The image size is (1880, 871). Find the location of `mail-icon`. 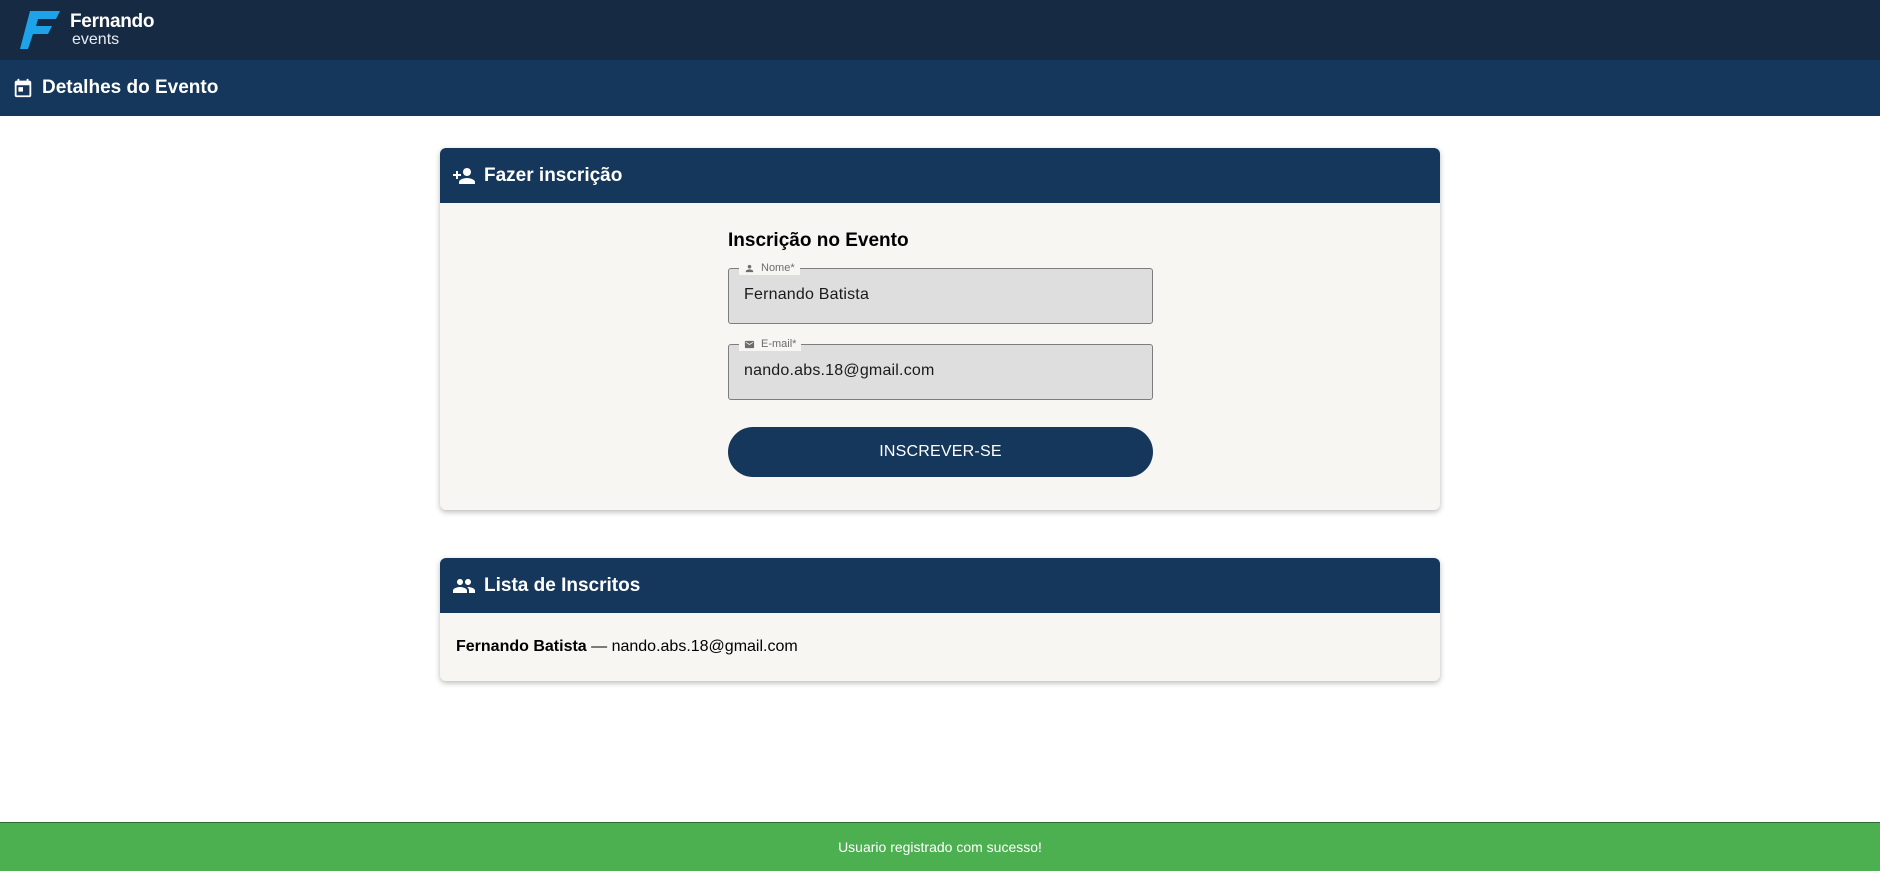

mail-icon is located at coordinates (749, 344).